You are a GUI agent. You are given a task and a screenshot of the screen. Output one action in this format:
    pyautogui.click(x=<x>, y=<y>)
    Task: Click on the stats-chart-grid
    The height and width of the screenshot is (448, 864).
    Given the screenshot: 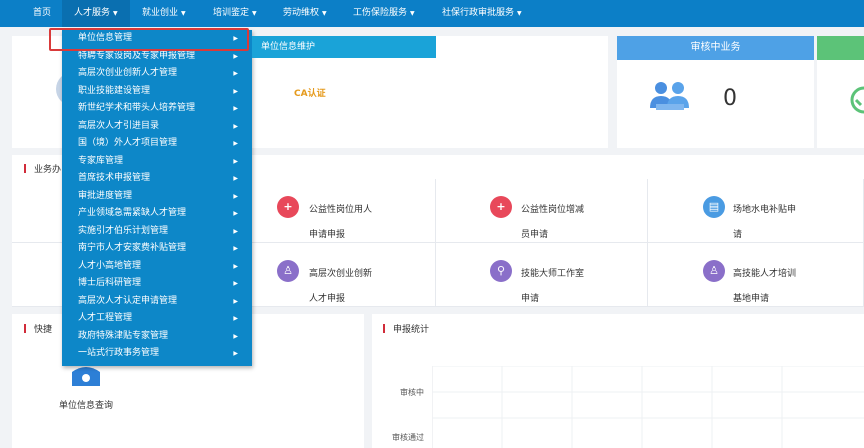 What is the action you would take?
    pyautogui.click(x=648, y=407)
    